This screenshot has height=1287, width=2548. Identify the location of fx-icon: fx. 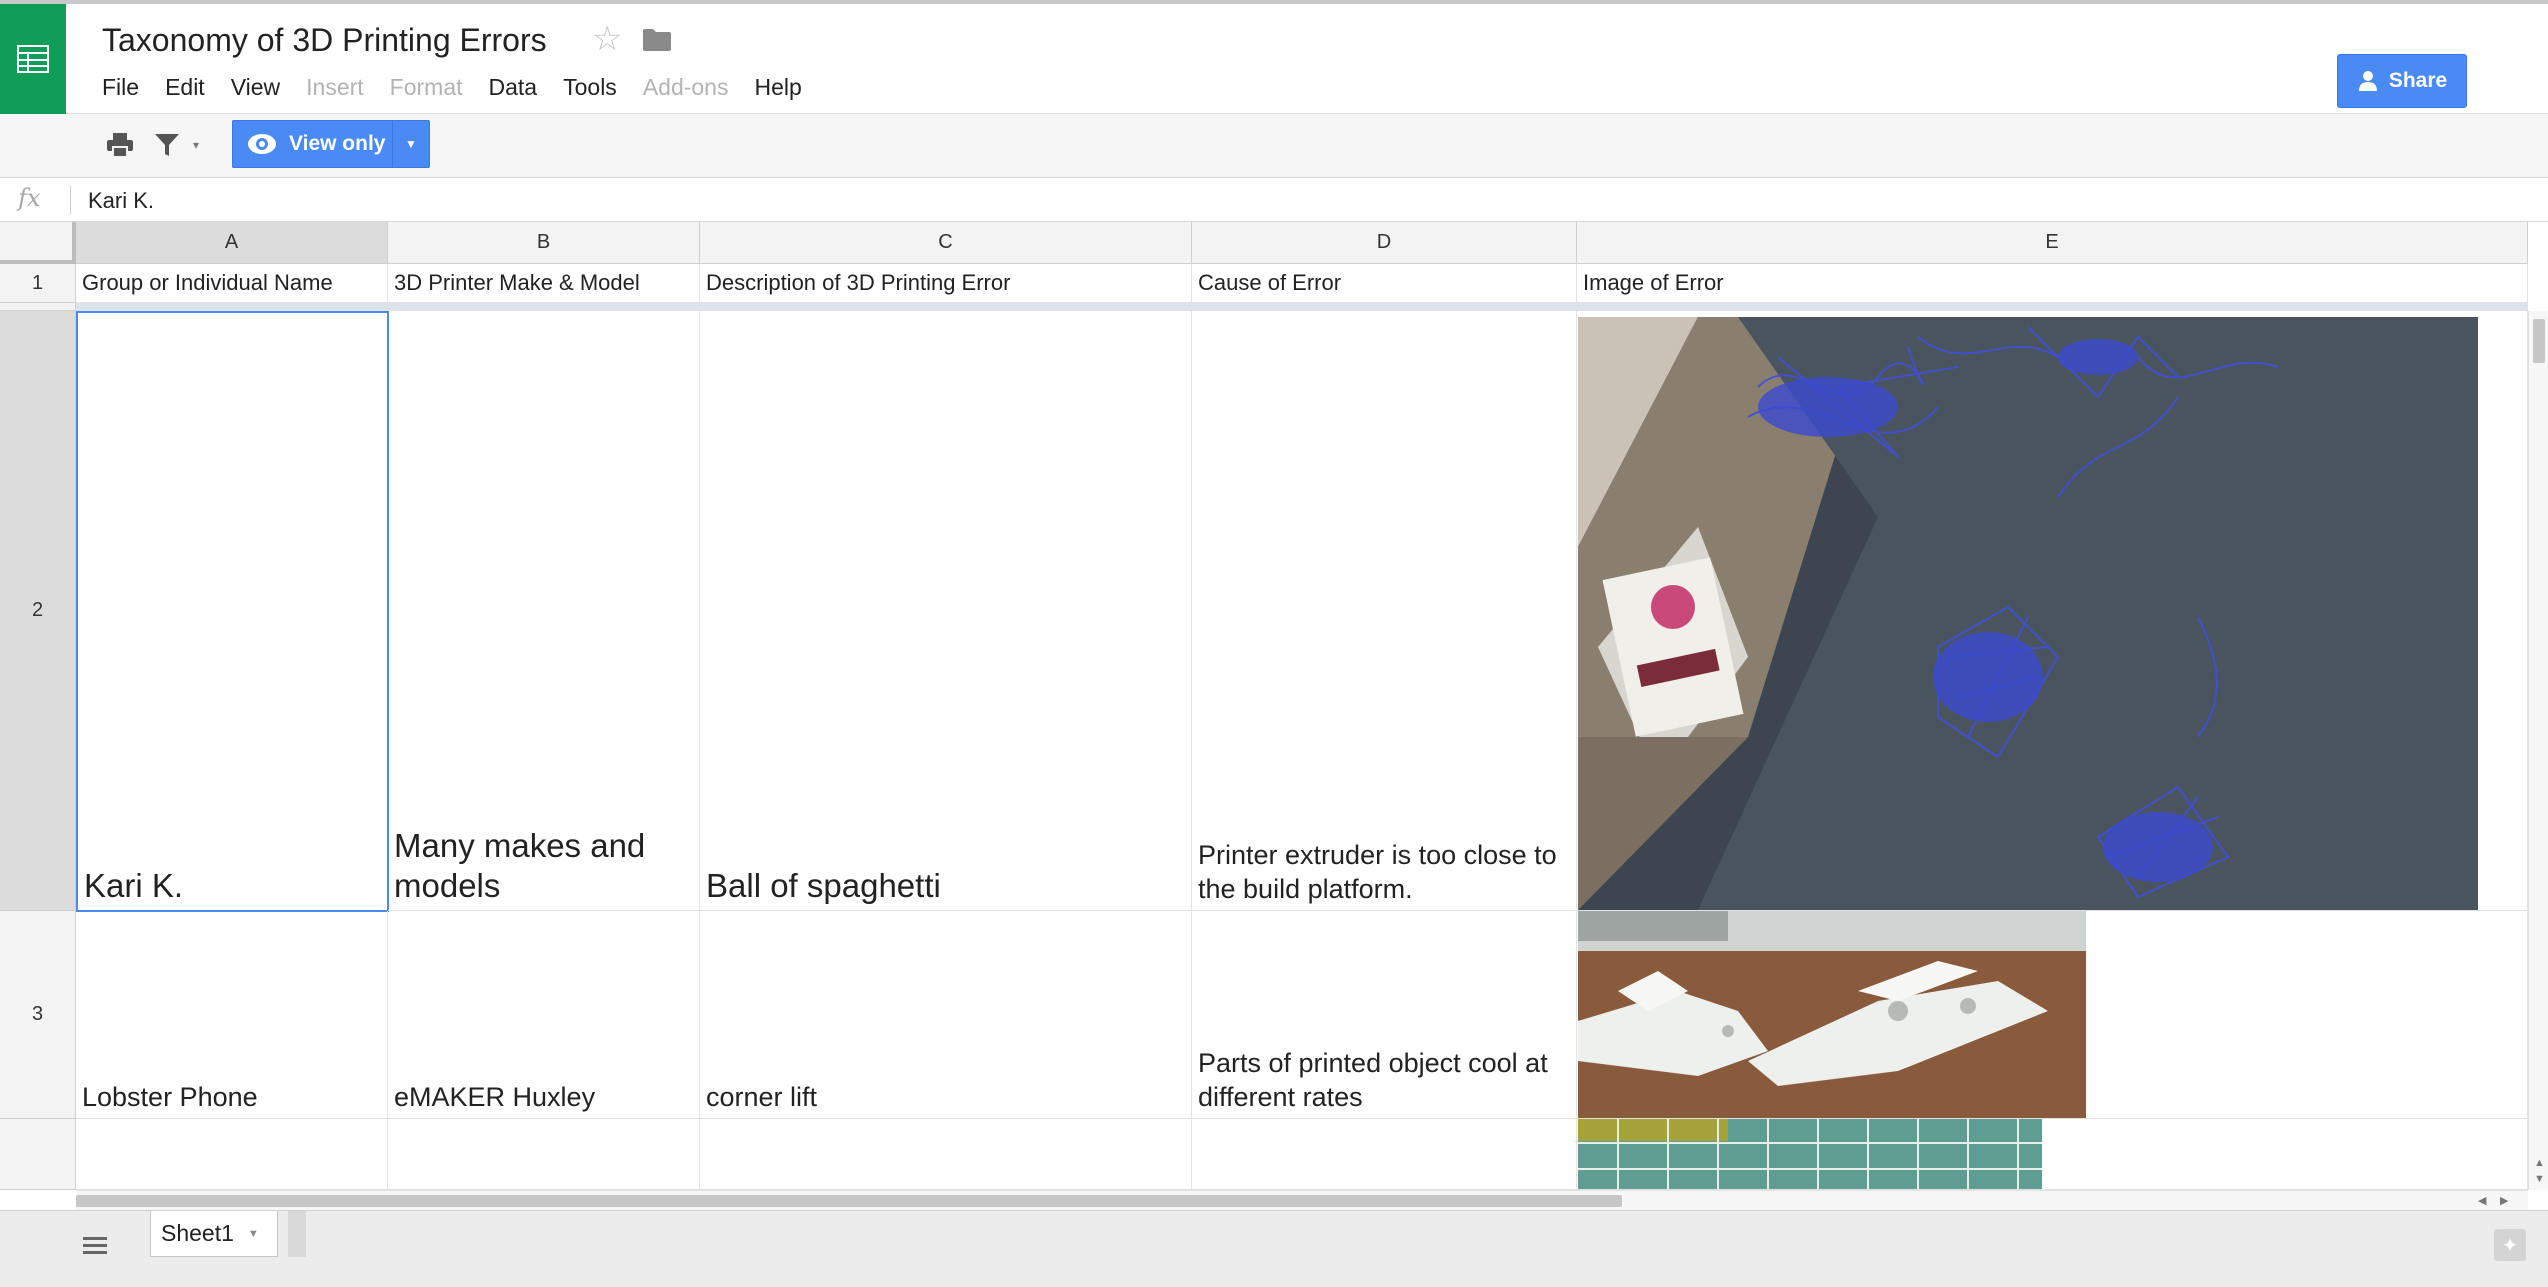
(29, 198).